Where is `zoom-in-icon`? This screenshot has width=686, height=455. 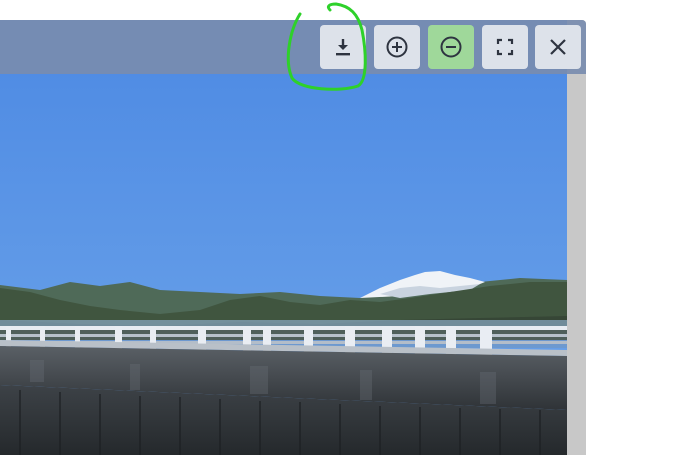 zoom-in-icon is located at coordinates (397, 47).